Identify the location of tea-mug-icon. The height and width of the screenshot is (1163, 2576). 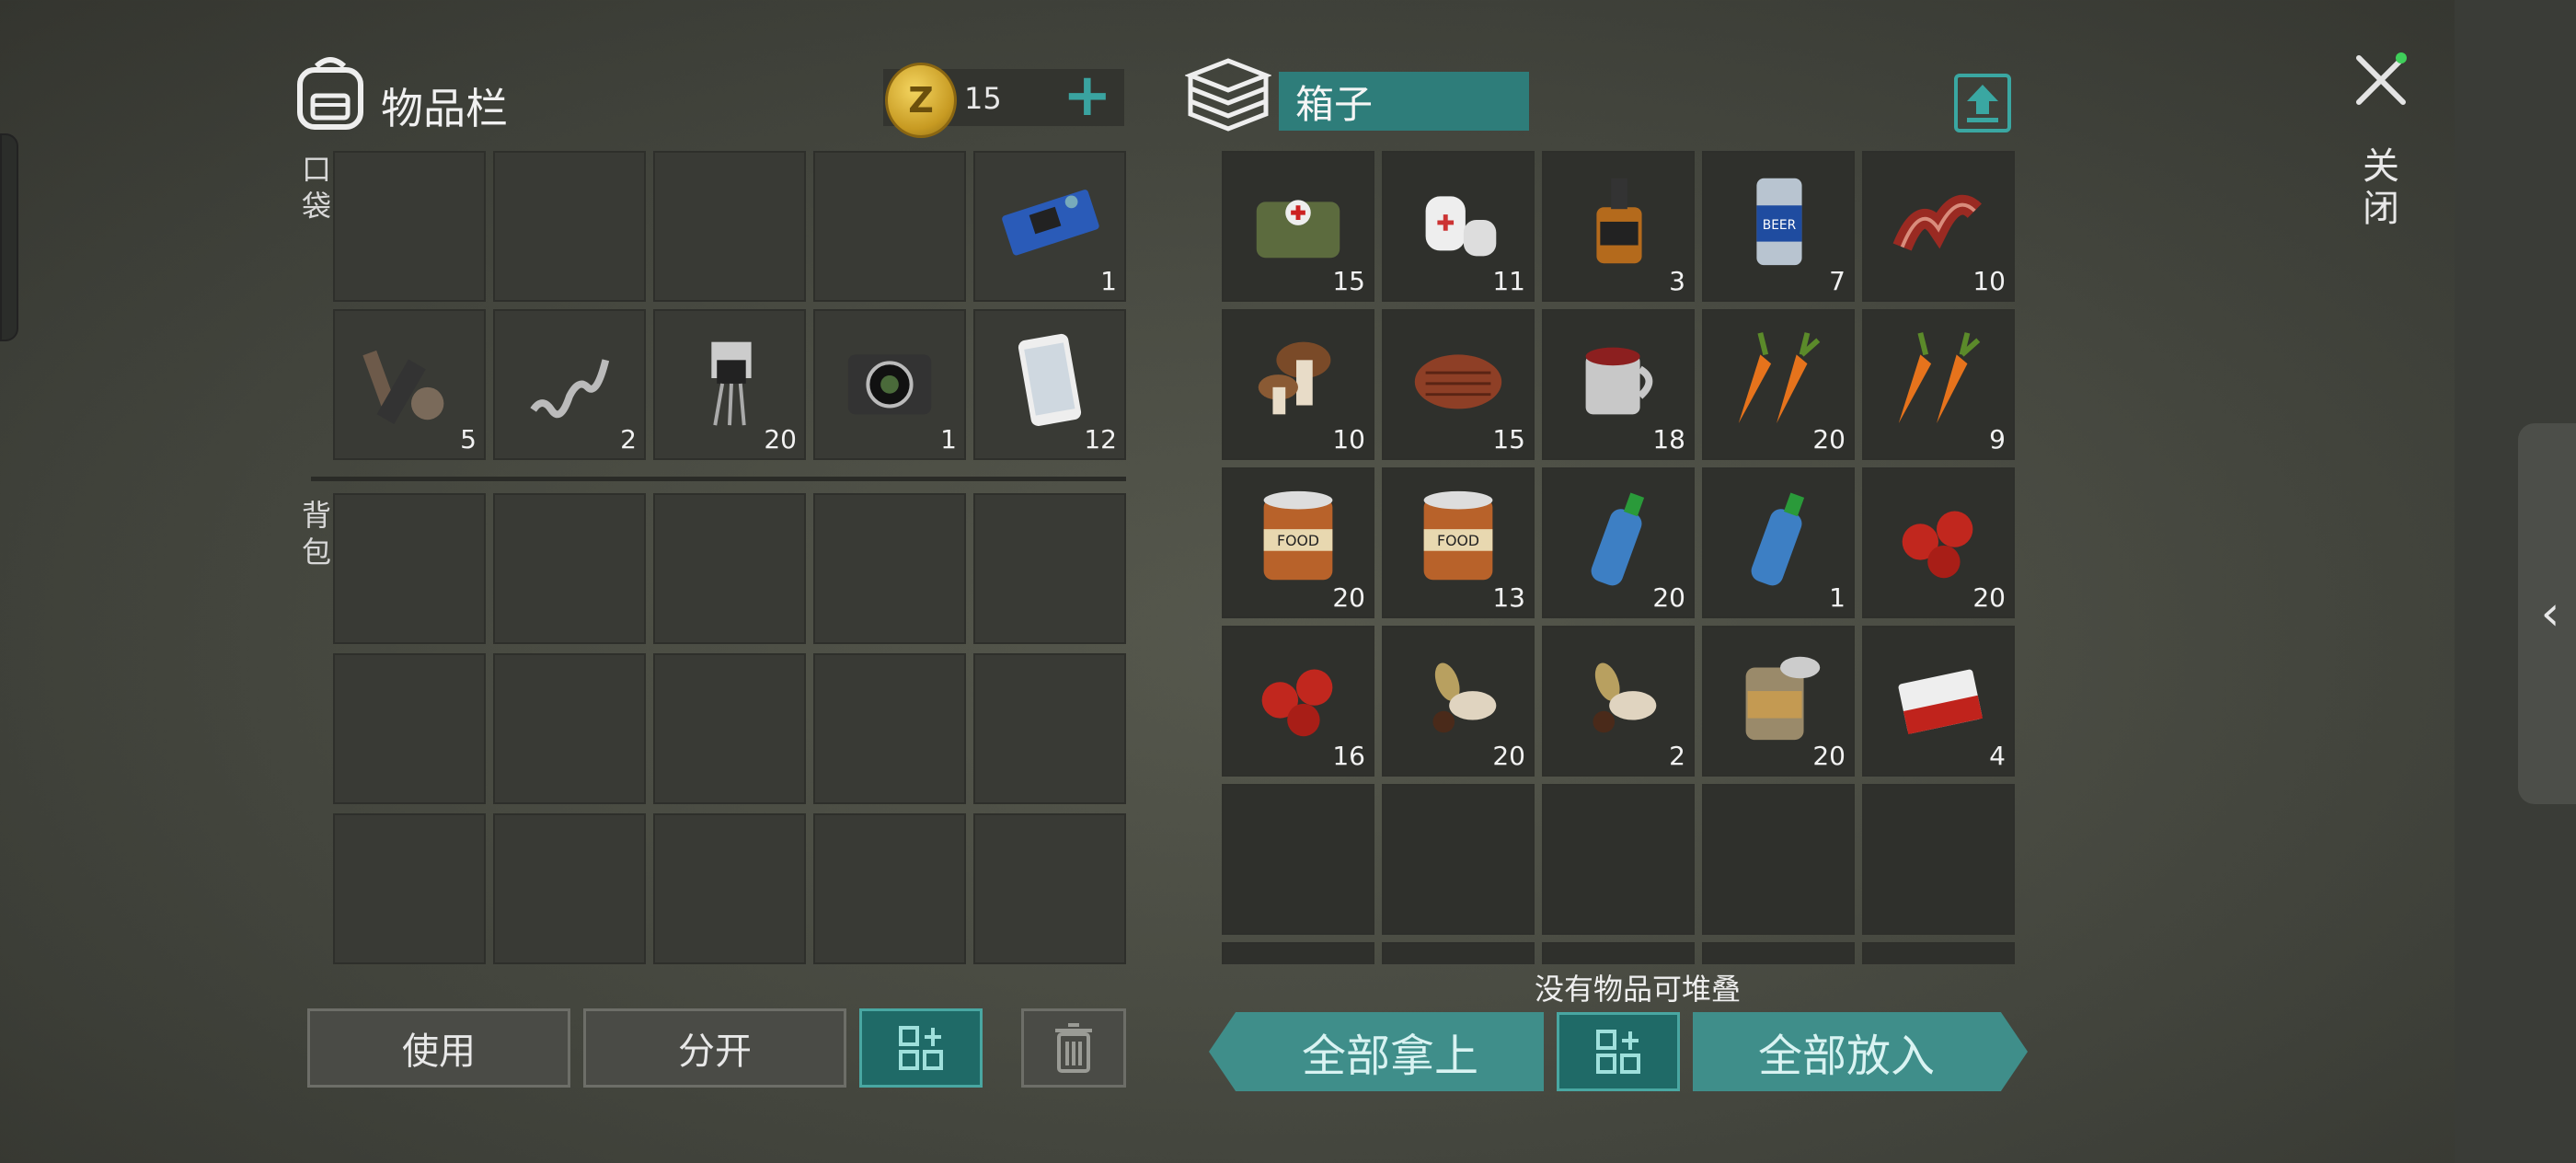
(1619, 381).